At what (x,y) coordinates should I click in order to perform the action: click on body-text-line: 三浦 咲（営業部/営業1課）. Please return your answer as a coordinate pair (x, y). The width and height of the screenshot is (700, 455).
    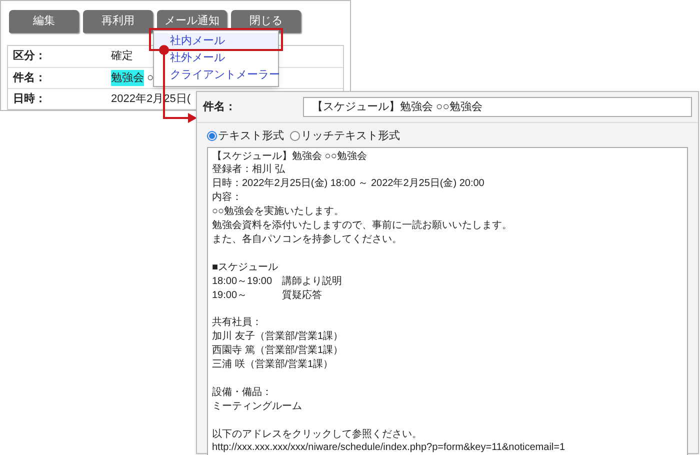
    Looking at the image, I should click on (273, 365).